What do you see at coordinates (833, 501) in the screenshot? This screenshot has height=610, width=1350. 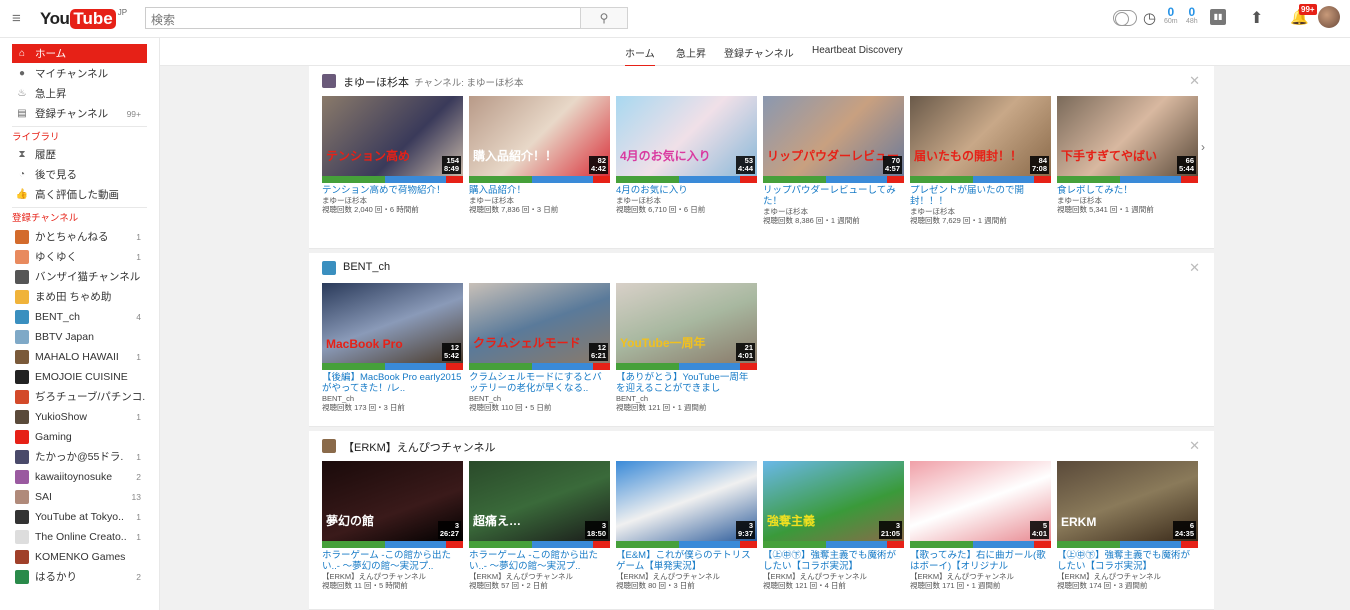 I see `video-thumbnail: 強奪主義 3 21:05` at bounding box center [833, 501].